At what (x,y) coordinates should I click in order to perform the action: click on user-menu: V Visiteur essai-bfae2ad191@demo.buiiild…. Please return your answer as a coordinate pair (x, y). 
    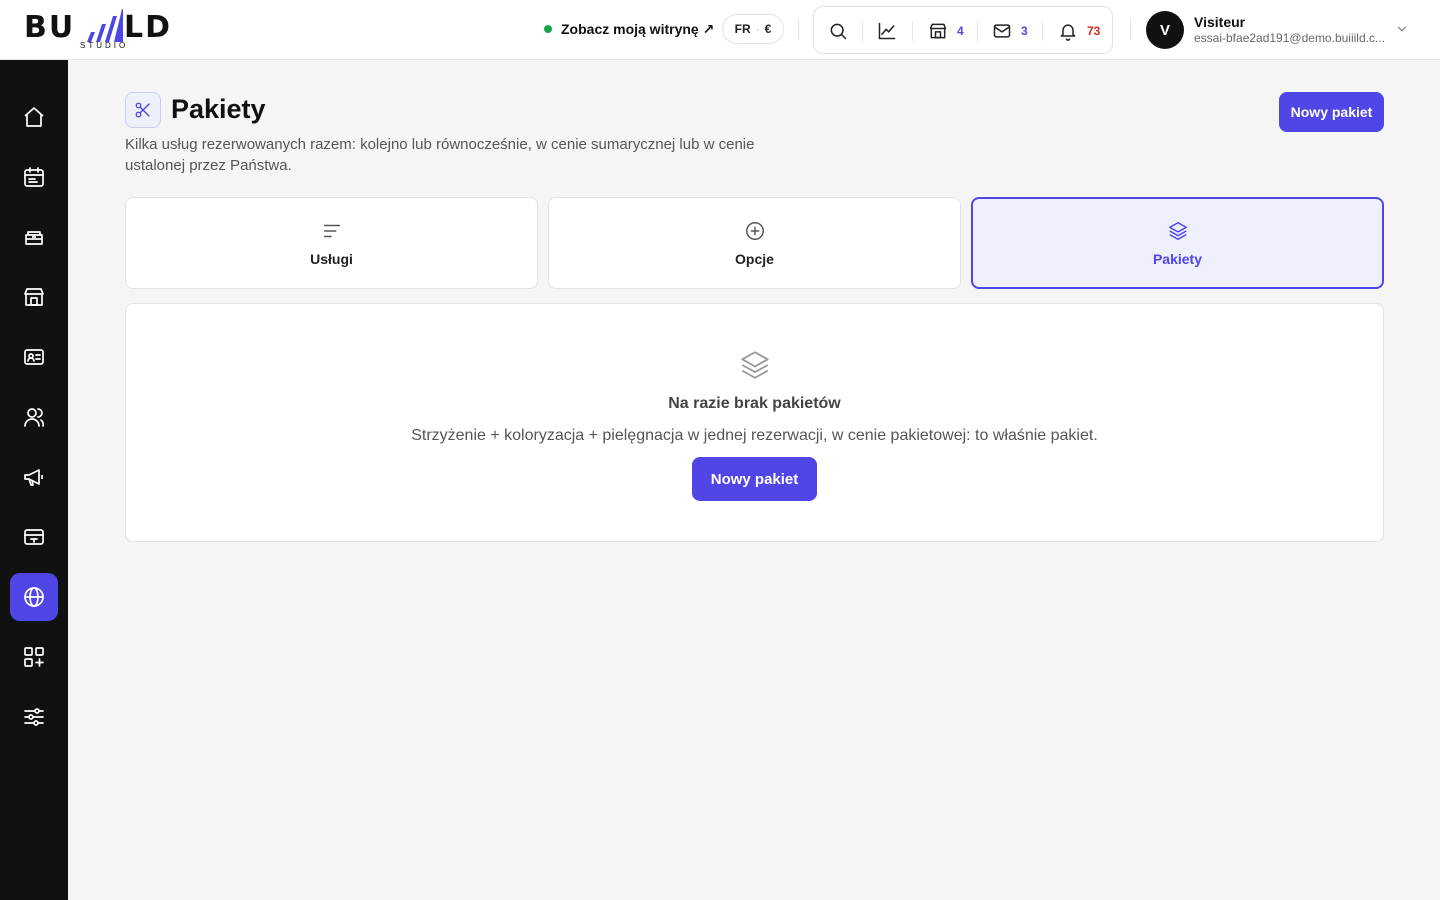
    Looking at the image, I should click on (1281, 30).